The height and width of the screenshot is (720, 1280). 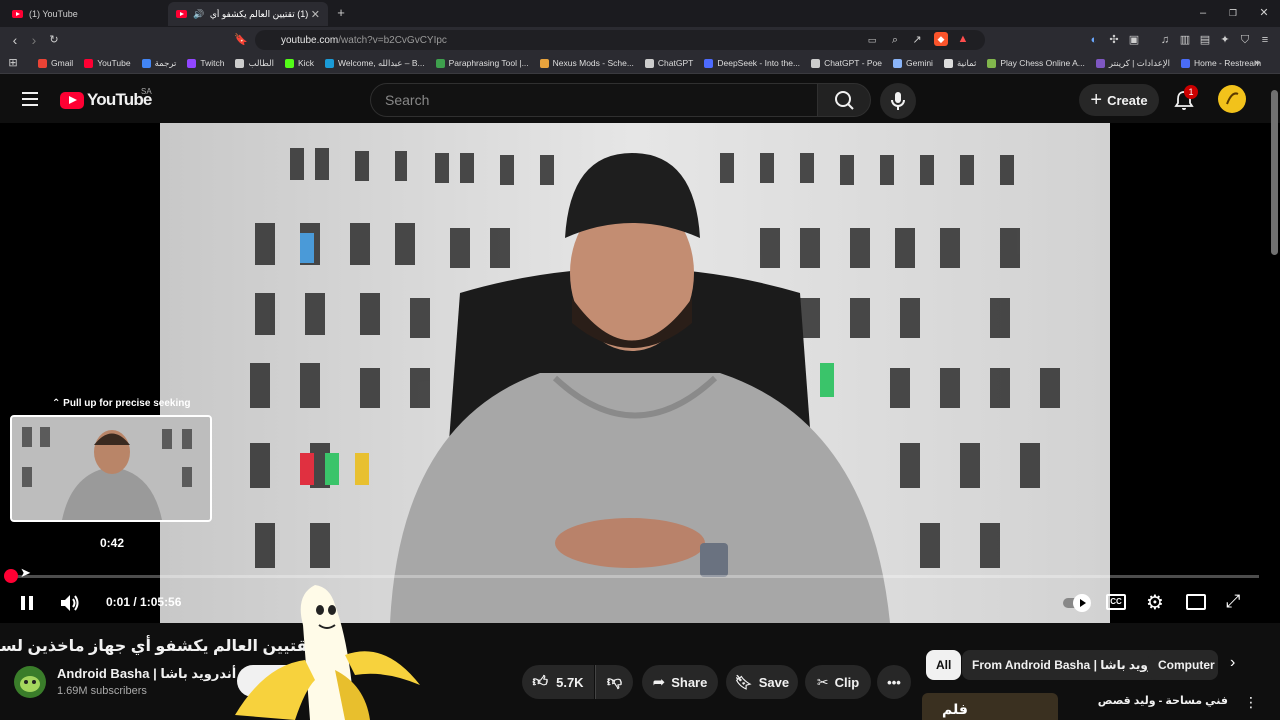 I want to click on more-bookmarks-icon: », so click(x=1257, y=63).